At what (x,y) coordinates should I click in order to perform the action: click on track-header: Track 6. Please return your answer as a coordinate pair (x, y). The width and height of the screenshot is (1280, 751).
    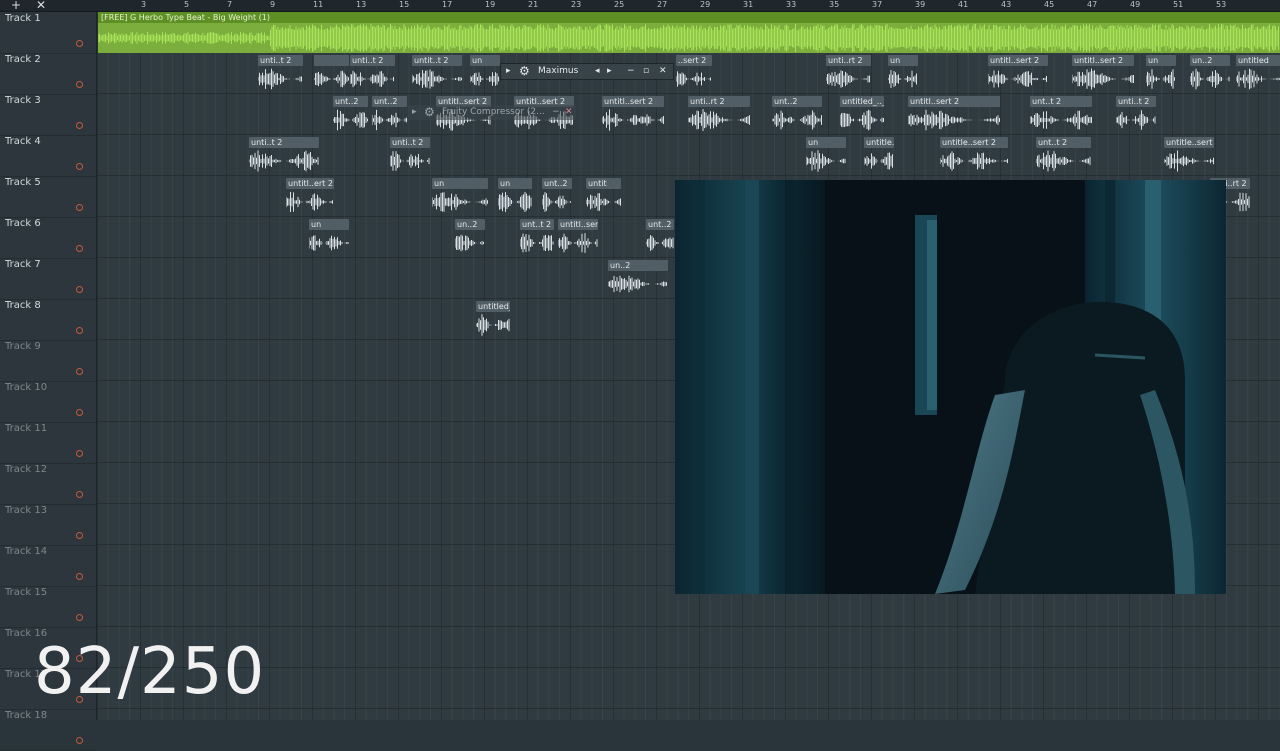
    Looking at the image, I should click on (48, 238).